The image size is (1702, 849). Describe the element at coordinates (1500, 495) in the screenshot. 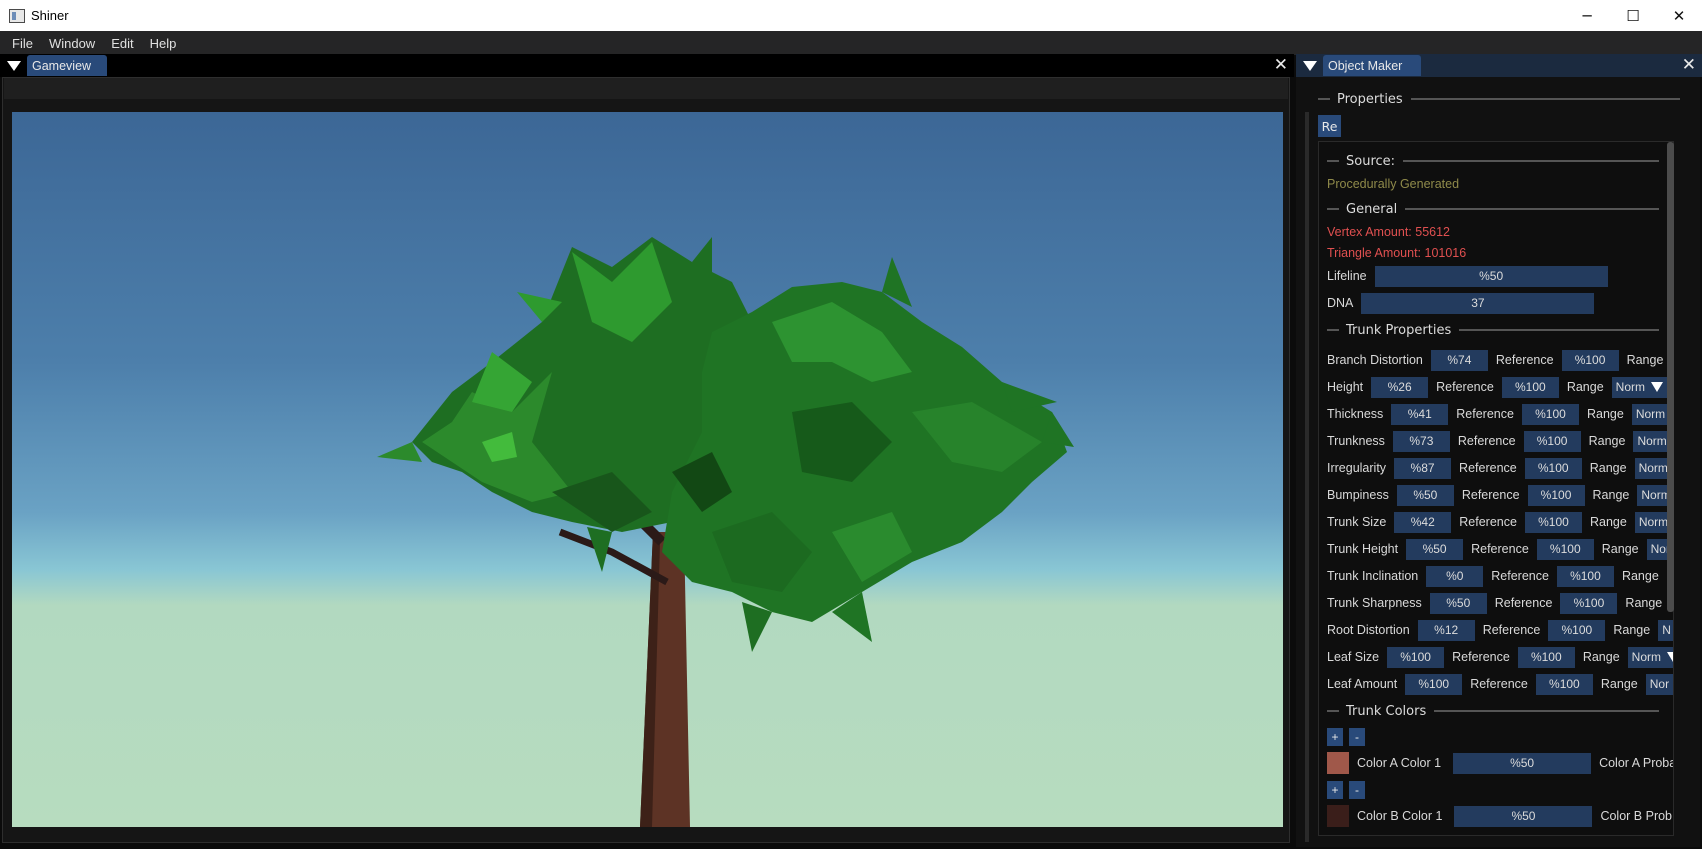

I see `trunk-row-bumpiness: Bumpiness %50 Reference %100 Range Norm` at that location.